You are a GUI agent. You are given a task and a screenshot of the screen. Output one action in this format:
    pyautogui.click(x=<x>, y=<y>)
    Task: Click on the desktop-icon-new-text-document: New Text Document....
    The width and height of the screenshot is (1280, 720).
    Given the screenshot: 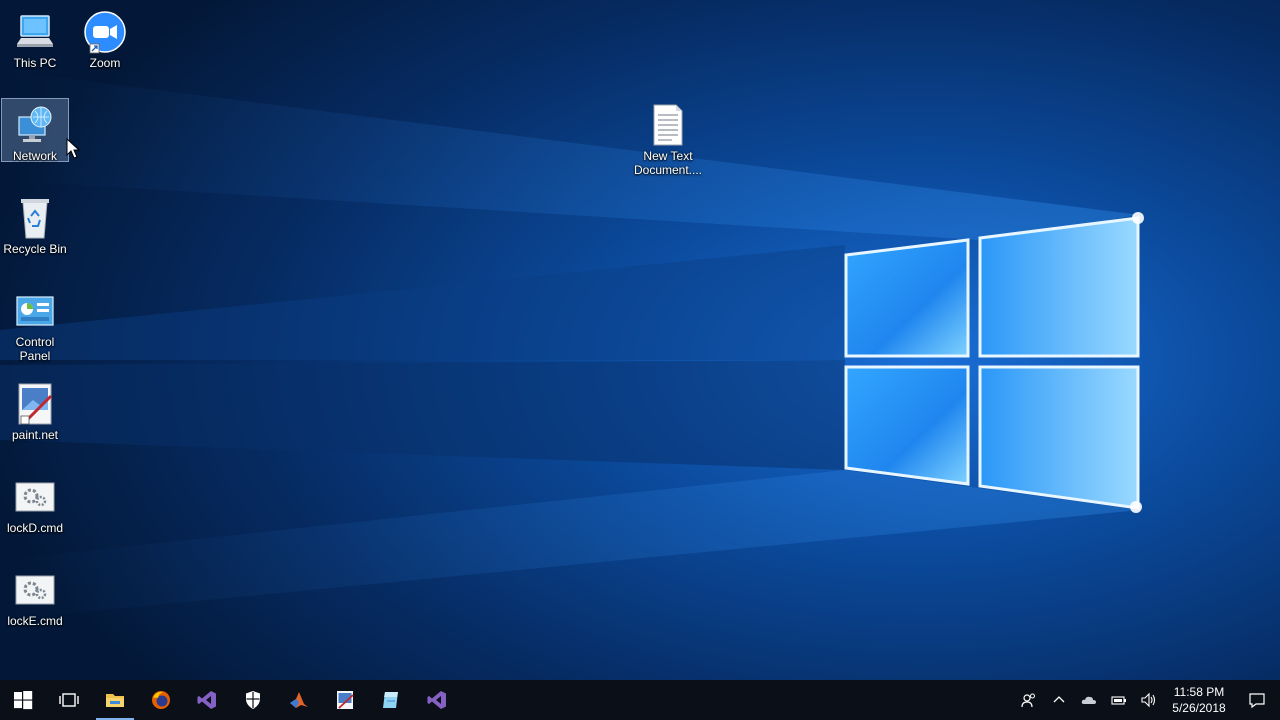 What is the action you would take?
    pyautogui.click(x=668, y=138)
    